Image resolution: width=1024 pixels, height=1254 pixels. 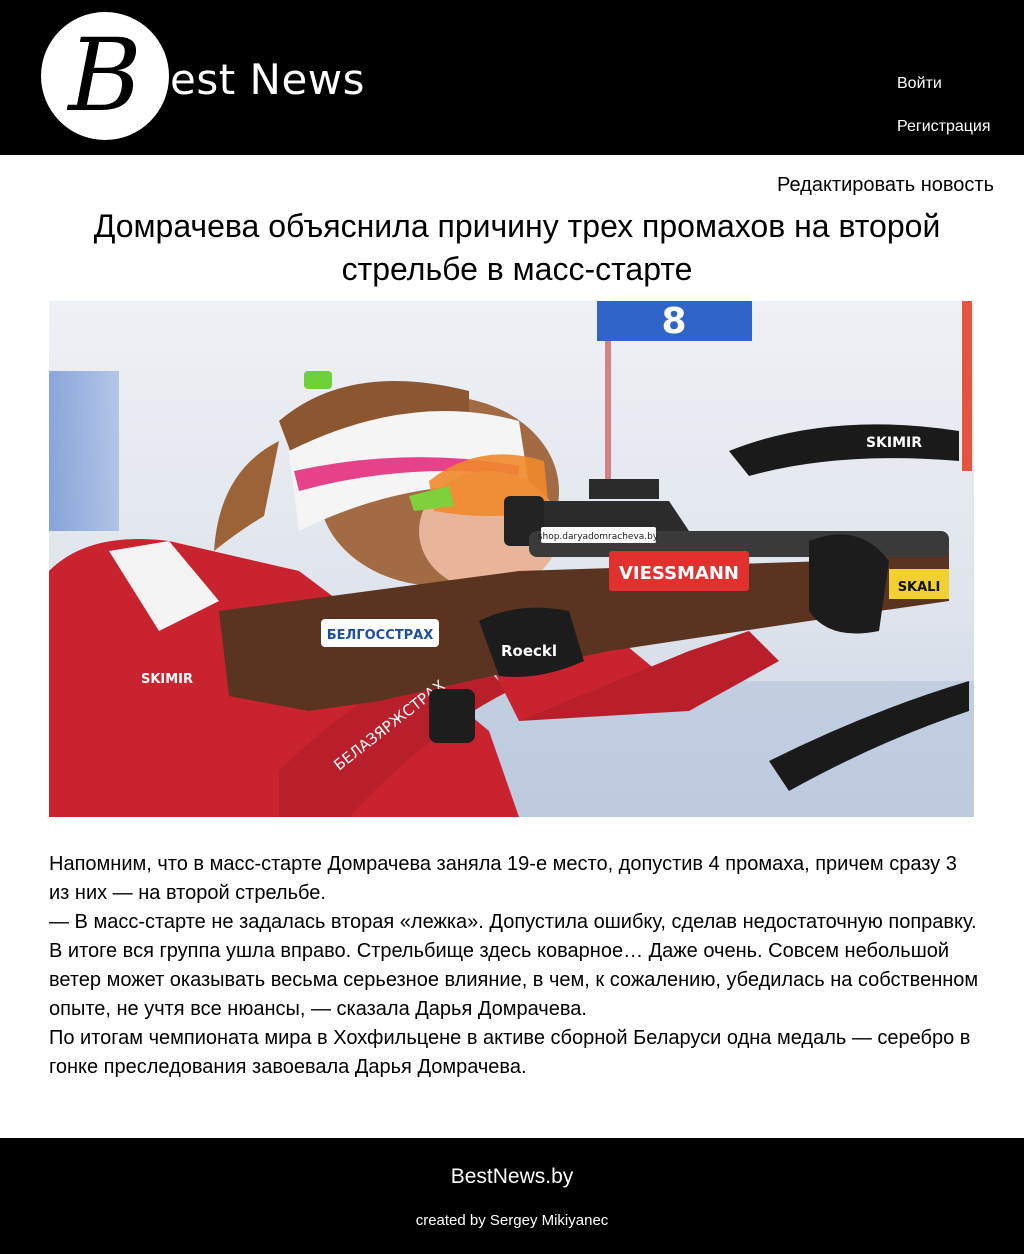 What do you see at coordinates (679, 573) in the screenshot?
I see `viessmann-logo-text: VIESSMANN` at bounding box center [679, 573].